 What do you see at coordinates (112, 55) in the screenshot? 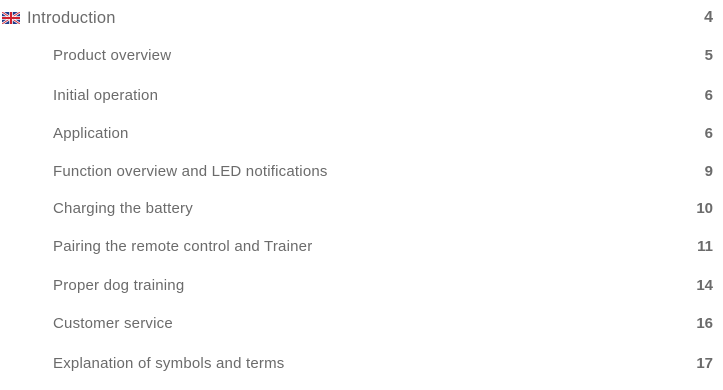
I see `toc-entry-title: Product overview` at bounding box center [112, 55].